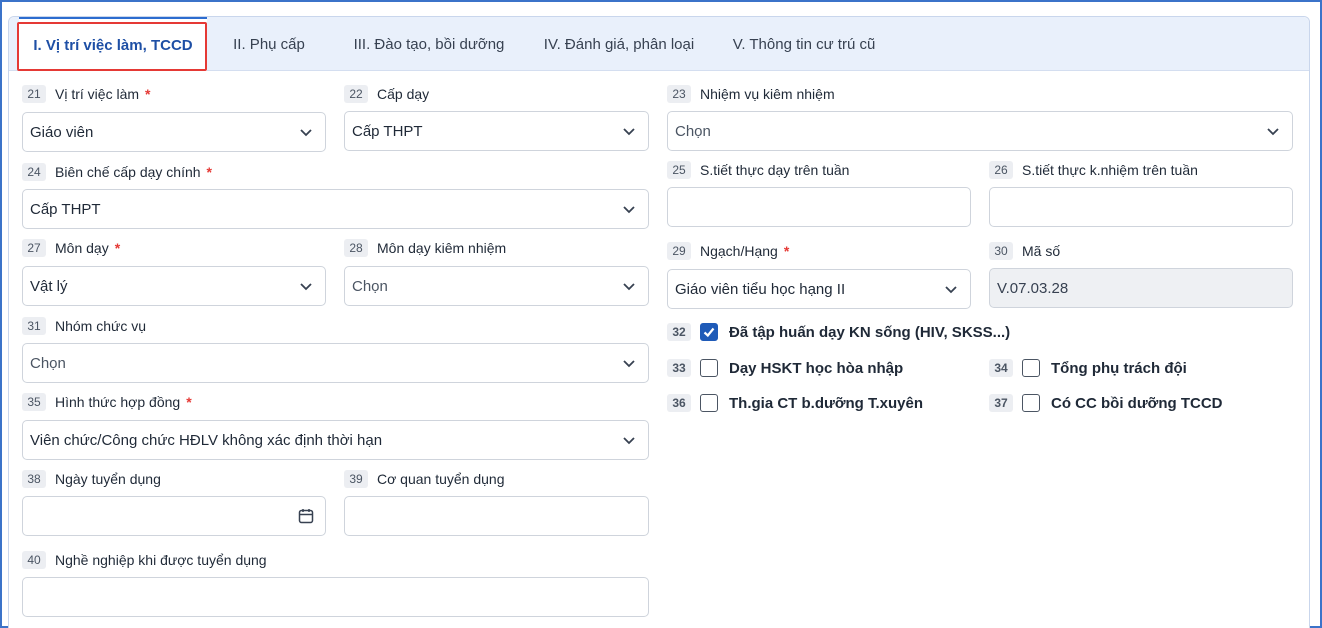 This screenshot has height=628, width=1322. What do you see at coordinates (1141, 288) in the screenshot?
I see `input-ma-so: V.07.03.28` at bounding box center [1141, 288].